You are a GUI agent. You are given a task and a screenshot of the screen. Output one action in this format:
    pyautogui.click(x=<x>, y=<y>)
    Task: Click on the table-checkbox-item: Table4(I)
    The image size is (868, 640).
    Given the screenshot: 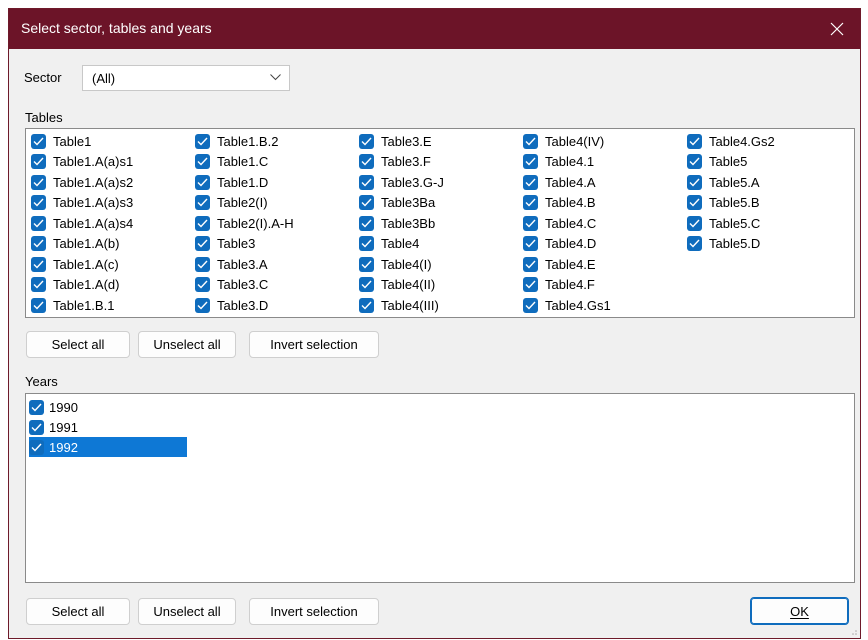 What is the action you would take?
    pyautogui.click(x=395, y=264)
    